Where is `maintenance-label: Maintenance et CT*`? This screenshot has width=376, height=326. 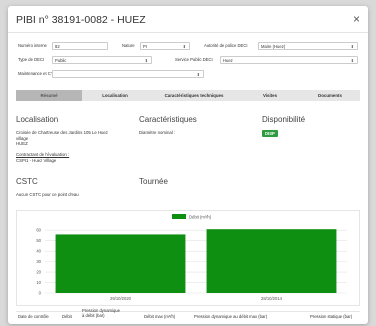 maintenance-label: Maintenance et CT* is located at coordinates (37, 73).